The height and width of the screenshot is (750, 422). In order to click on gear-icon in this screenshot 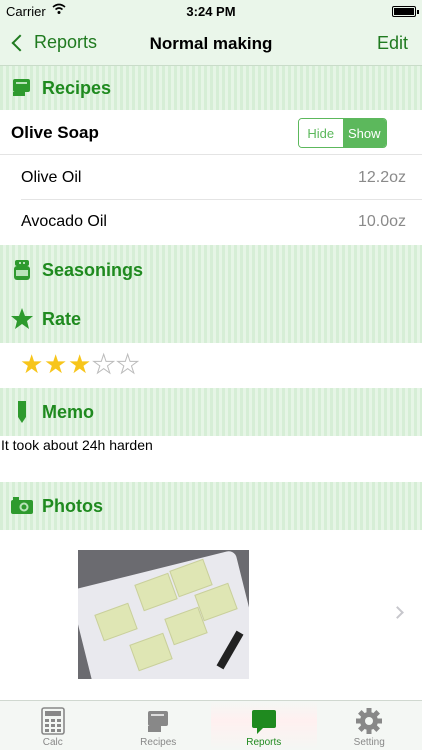, I will do `click(369, 721)`.